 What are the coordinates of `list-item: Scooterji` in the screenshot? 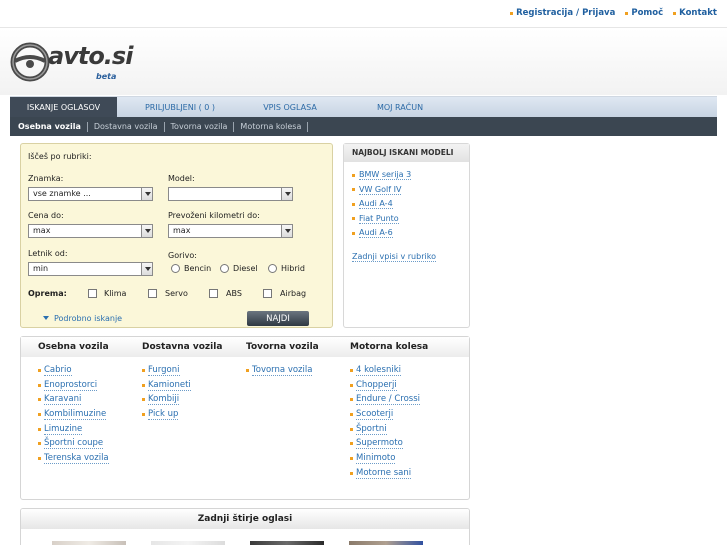 It's located at (389, 414).